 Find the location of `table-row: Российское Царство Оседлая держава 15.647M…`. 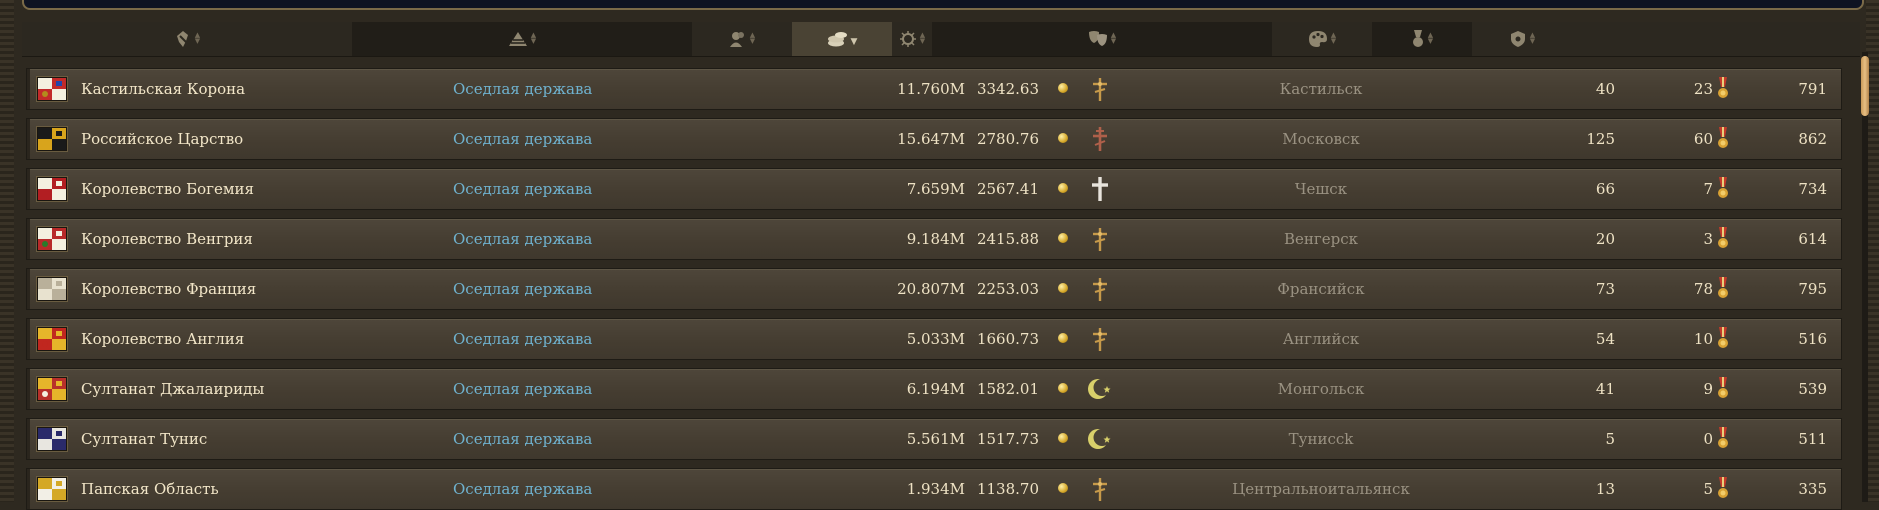

table-row: Российское Царство Оседлая держава 15.647M… is located at coordinates (934, 139).